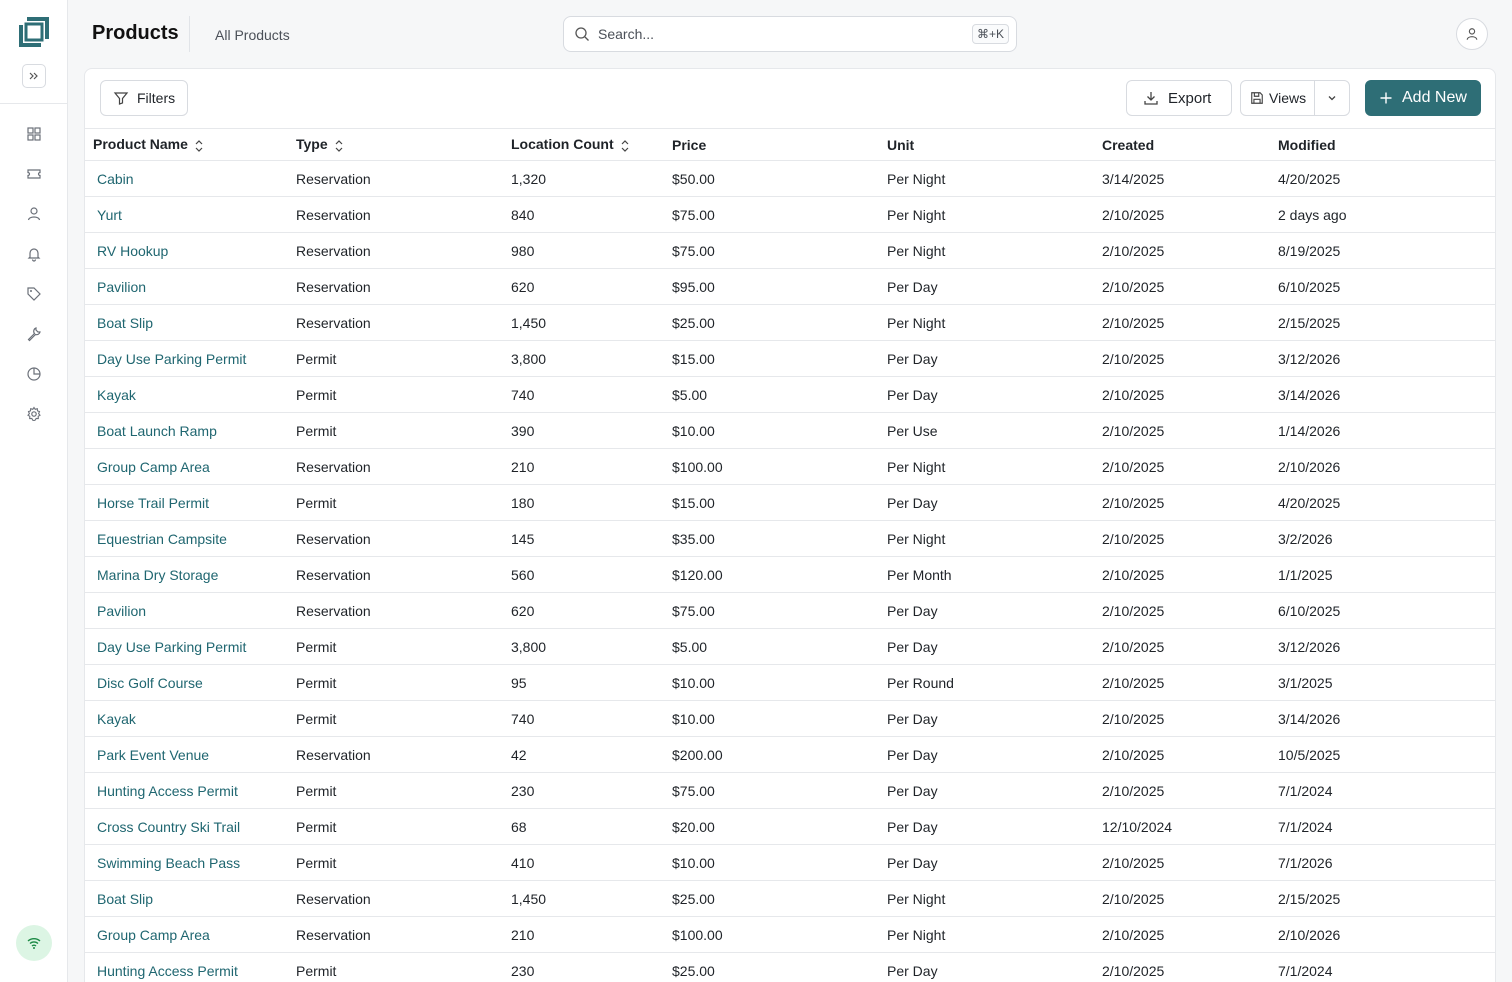  Describe the element at coordinates (34, 294) in the screenshot. I see `sidebar-item-products` at that location.